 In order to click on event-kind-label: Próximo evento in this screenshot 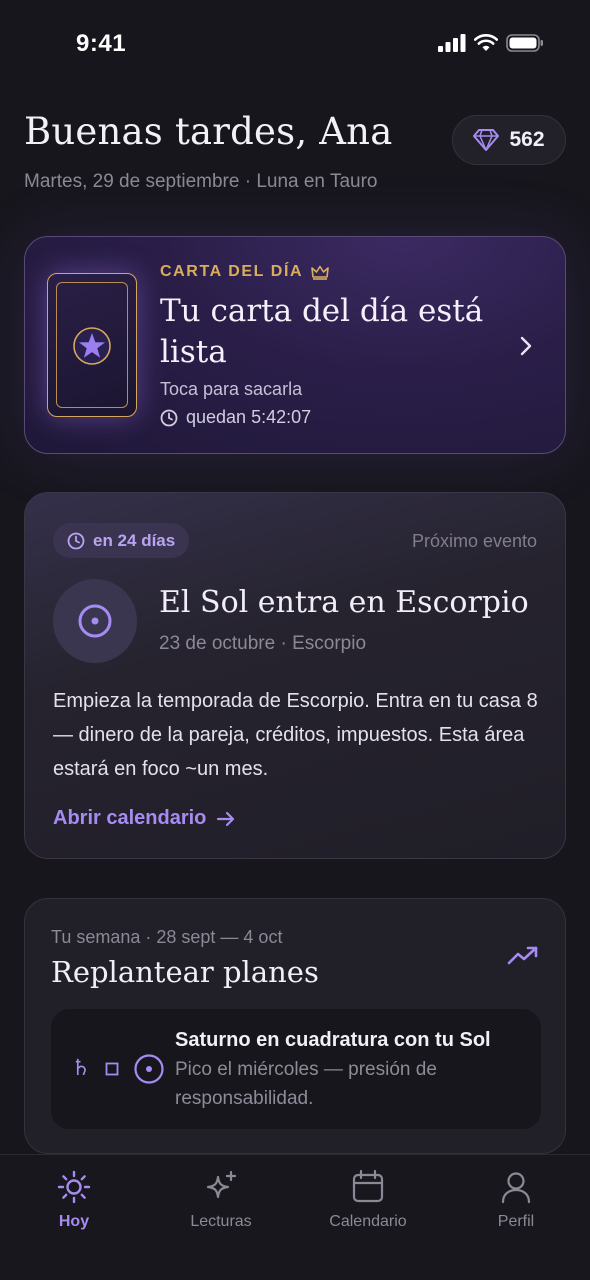, I will do `click(474, 541)`.